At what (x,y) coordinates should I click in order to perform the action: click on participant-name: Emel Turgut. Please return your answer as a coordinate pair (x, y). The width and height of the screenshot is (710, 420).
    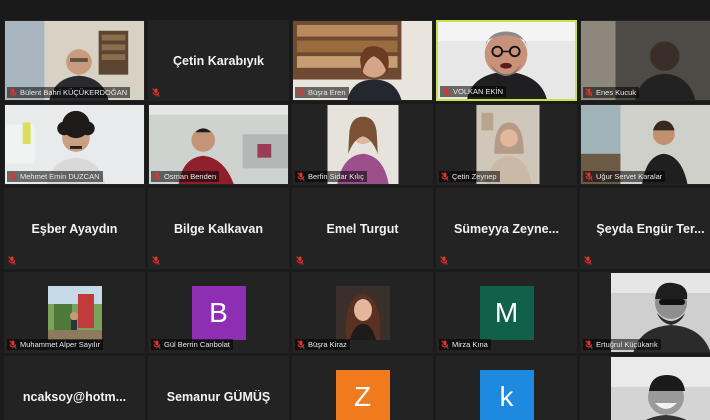
    Looking at the image, I should click on (362, 228).